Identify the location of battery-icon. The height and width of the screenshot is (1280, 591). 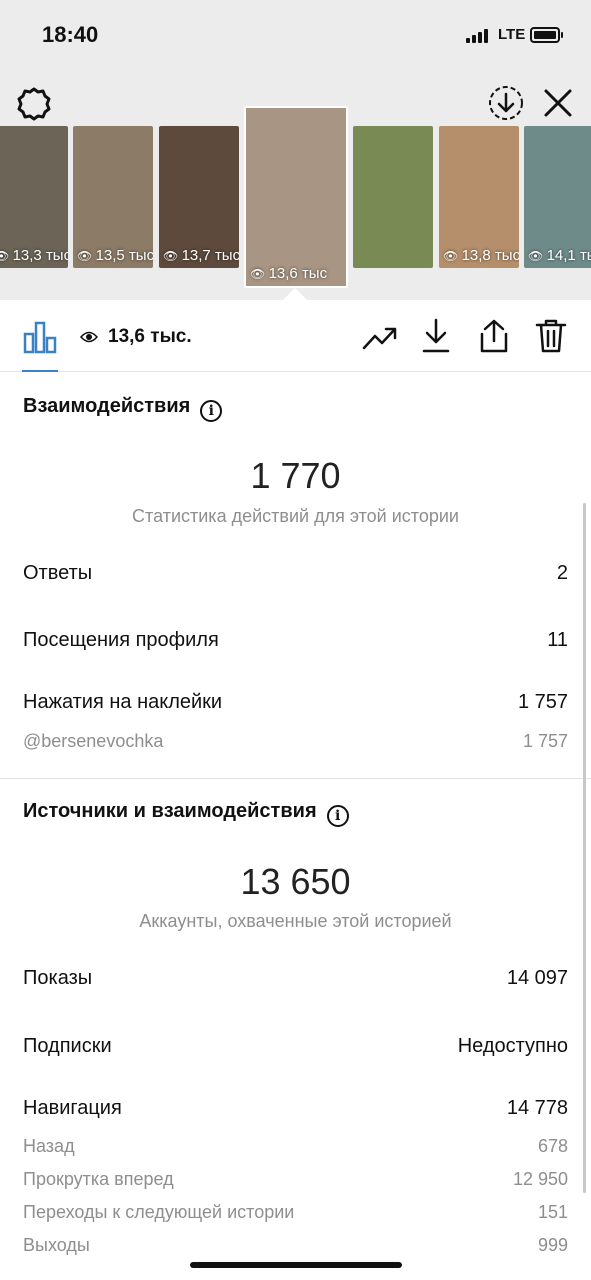
(546, 35).